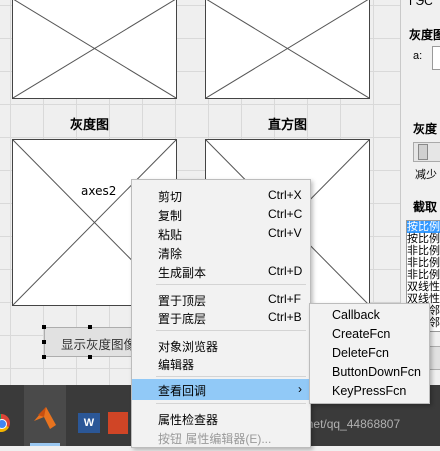 Image resolution: width=440 pixels, height=451 pixels. What do you see at coordinates (188, 347) in the screenshot?
I see `menu-item-label: 对象浏览器` at bounding box center [188, 347].